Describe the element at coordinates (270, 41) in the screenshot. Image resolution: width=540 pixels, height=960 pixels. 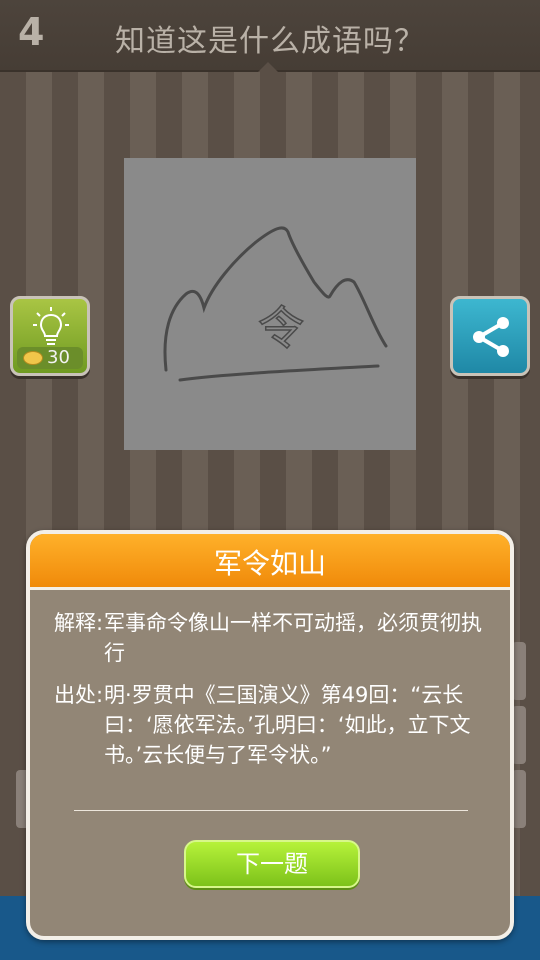
I see `question-text: 知道这是什么成语吗？` at that location.